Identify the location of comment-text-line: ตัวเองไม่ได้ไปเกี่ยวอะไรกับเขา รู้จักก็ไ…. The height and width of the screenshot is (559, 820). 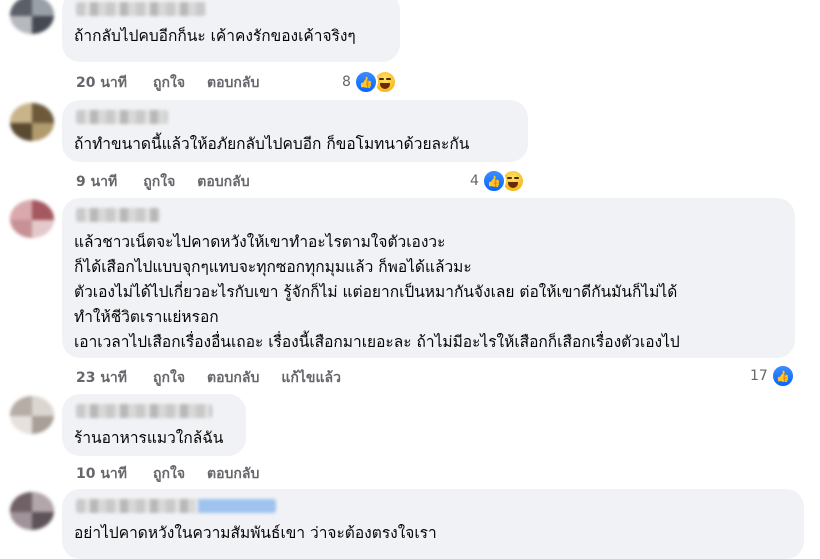
(376, 292).